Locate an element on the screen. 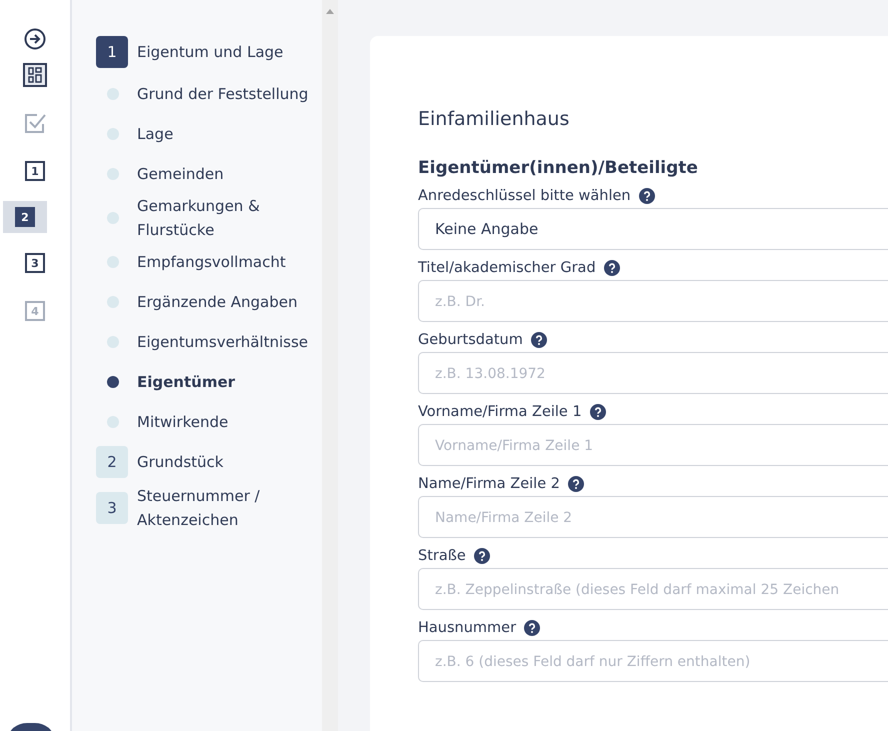 This screenshot has height=731, width=888. step-button: 2 is located at coordinates (25, 217).